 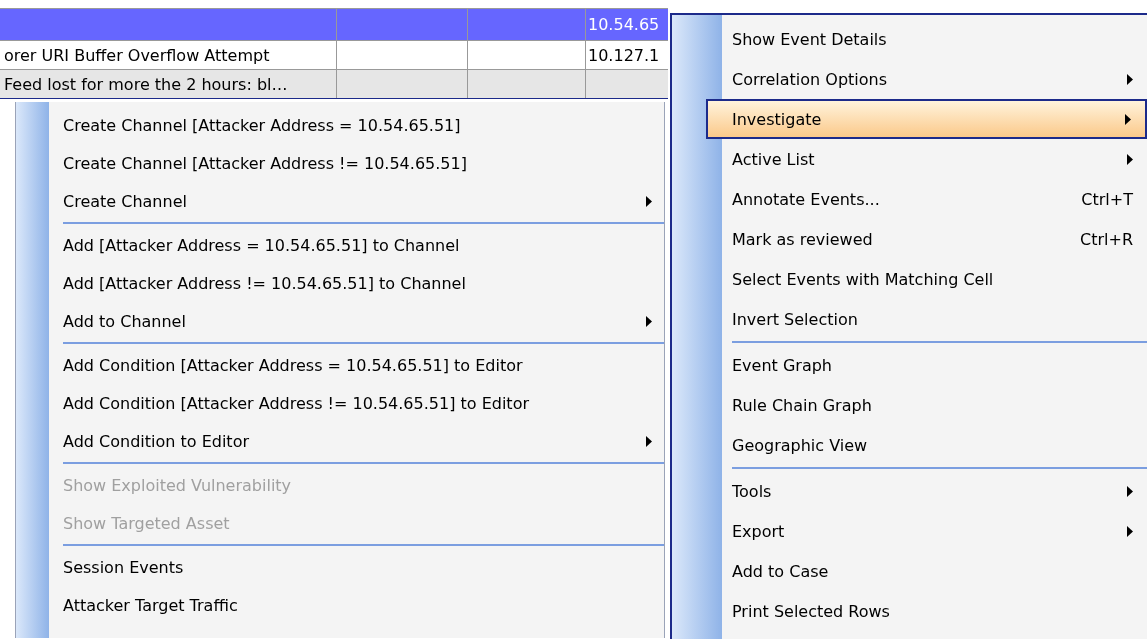 I want to click on table-row: orer URI Buffer Overflow Attempt 10.127.1, so click(x=334, y=55).